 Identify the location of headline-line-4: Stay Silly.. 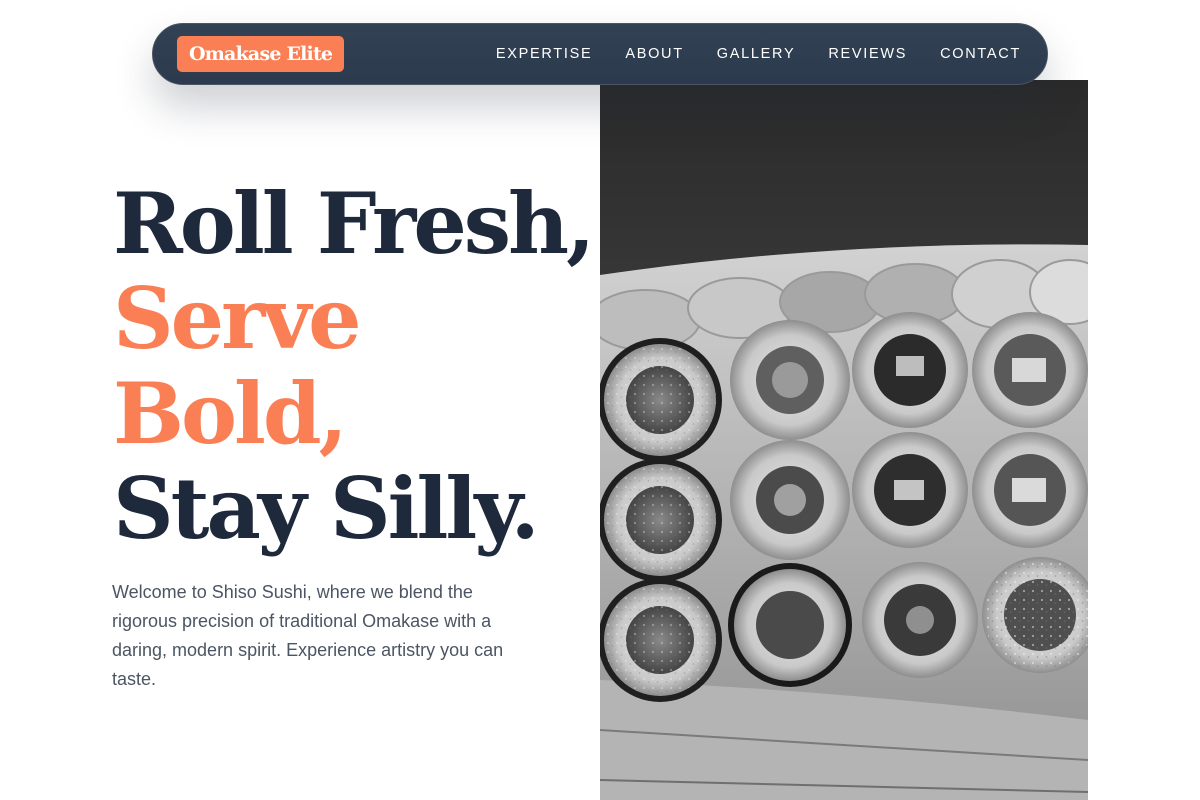
(326, 508).